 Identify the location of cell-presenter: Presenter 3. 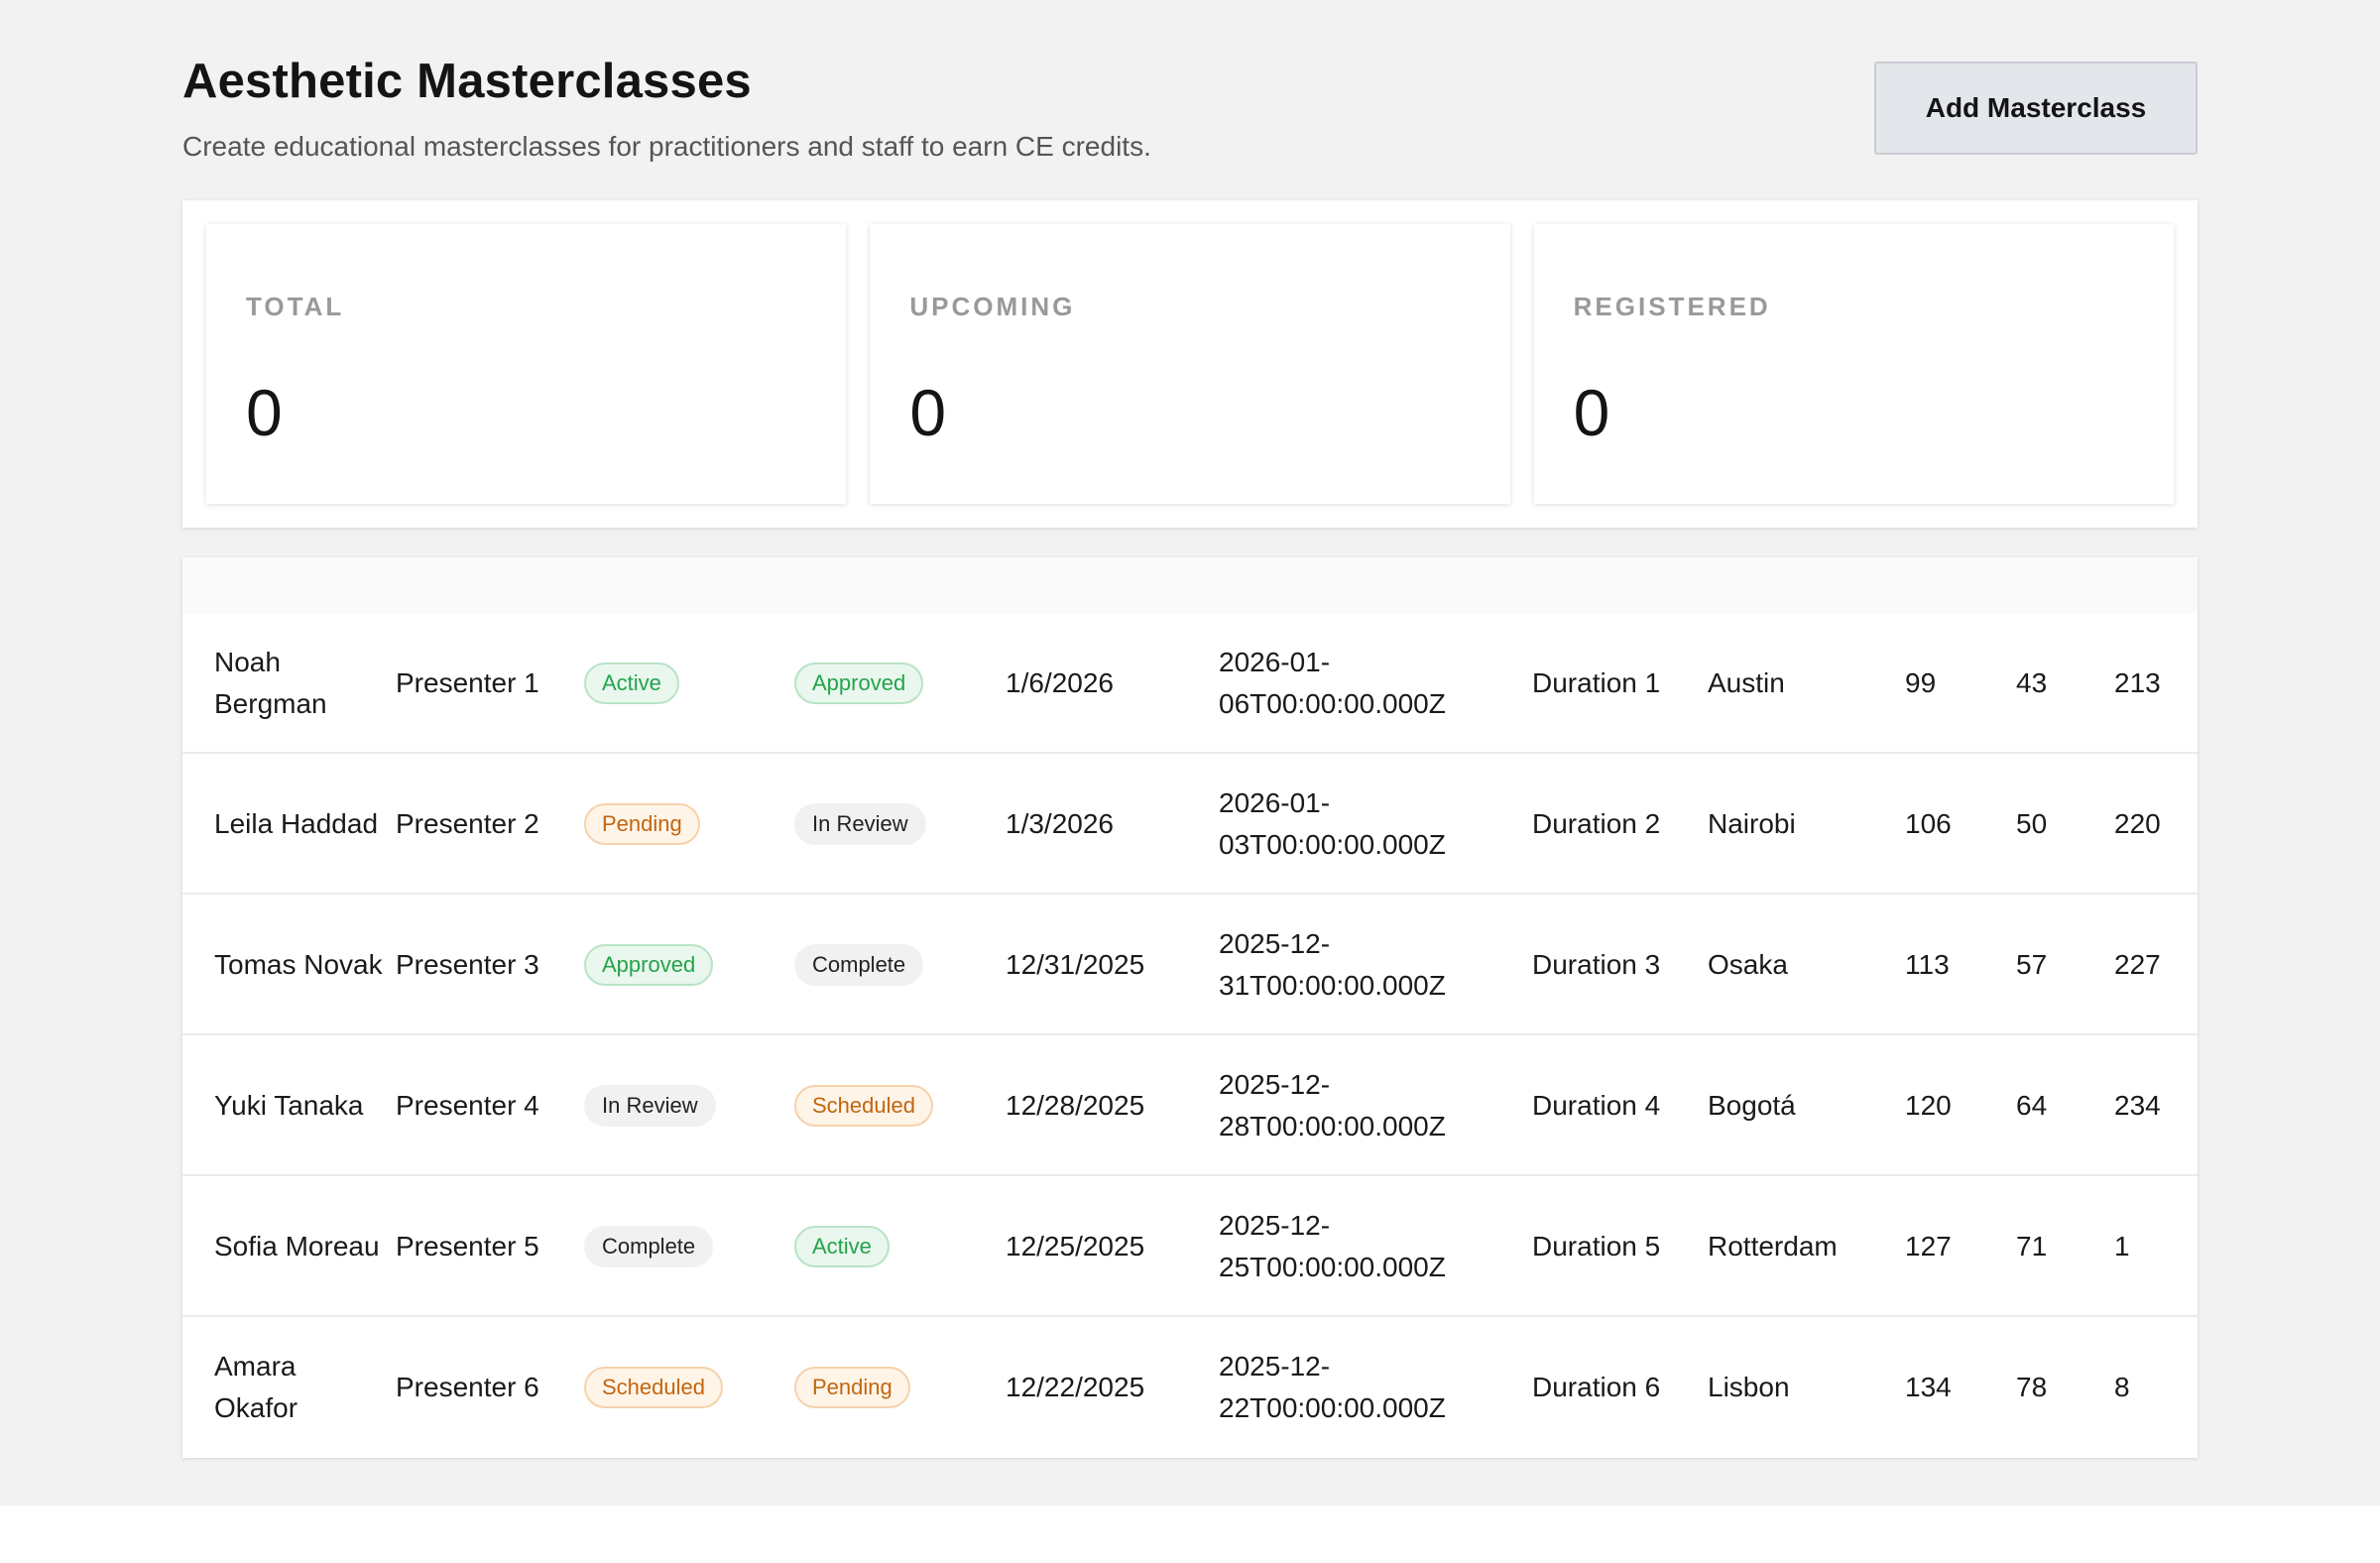
(467, 964).